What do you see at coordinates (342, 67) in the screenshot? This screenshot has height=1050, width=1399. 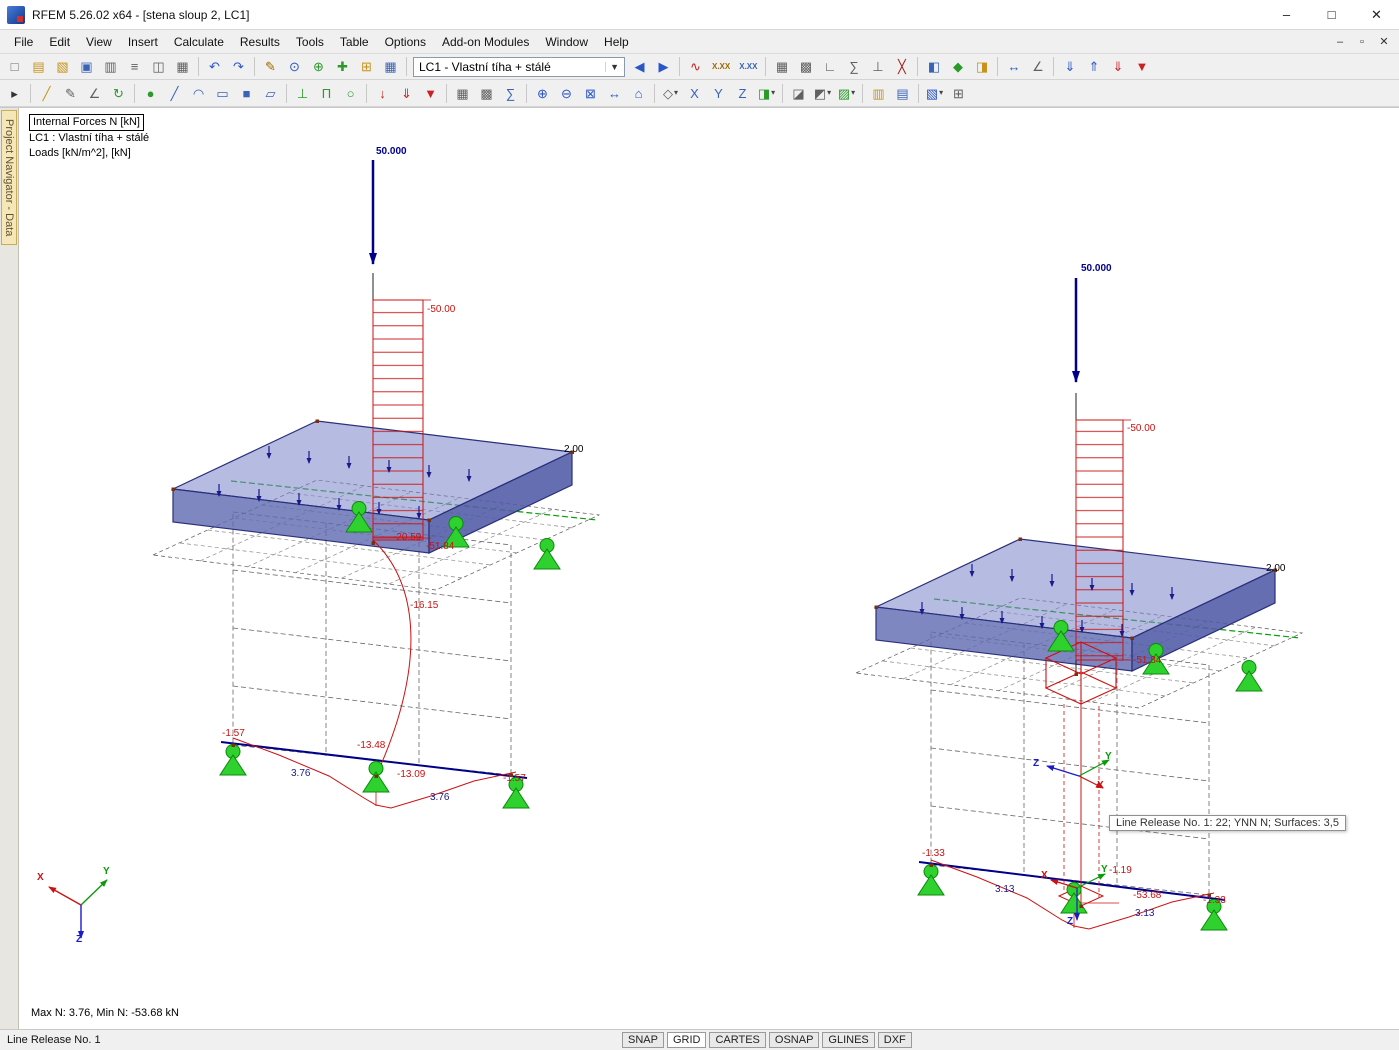 I see `insert-object-icon: ✚` at bounding box center [342, 67].